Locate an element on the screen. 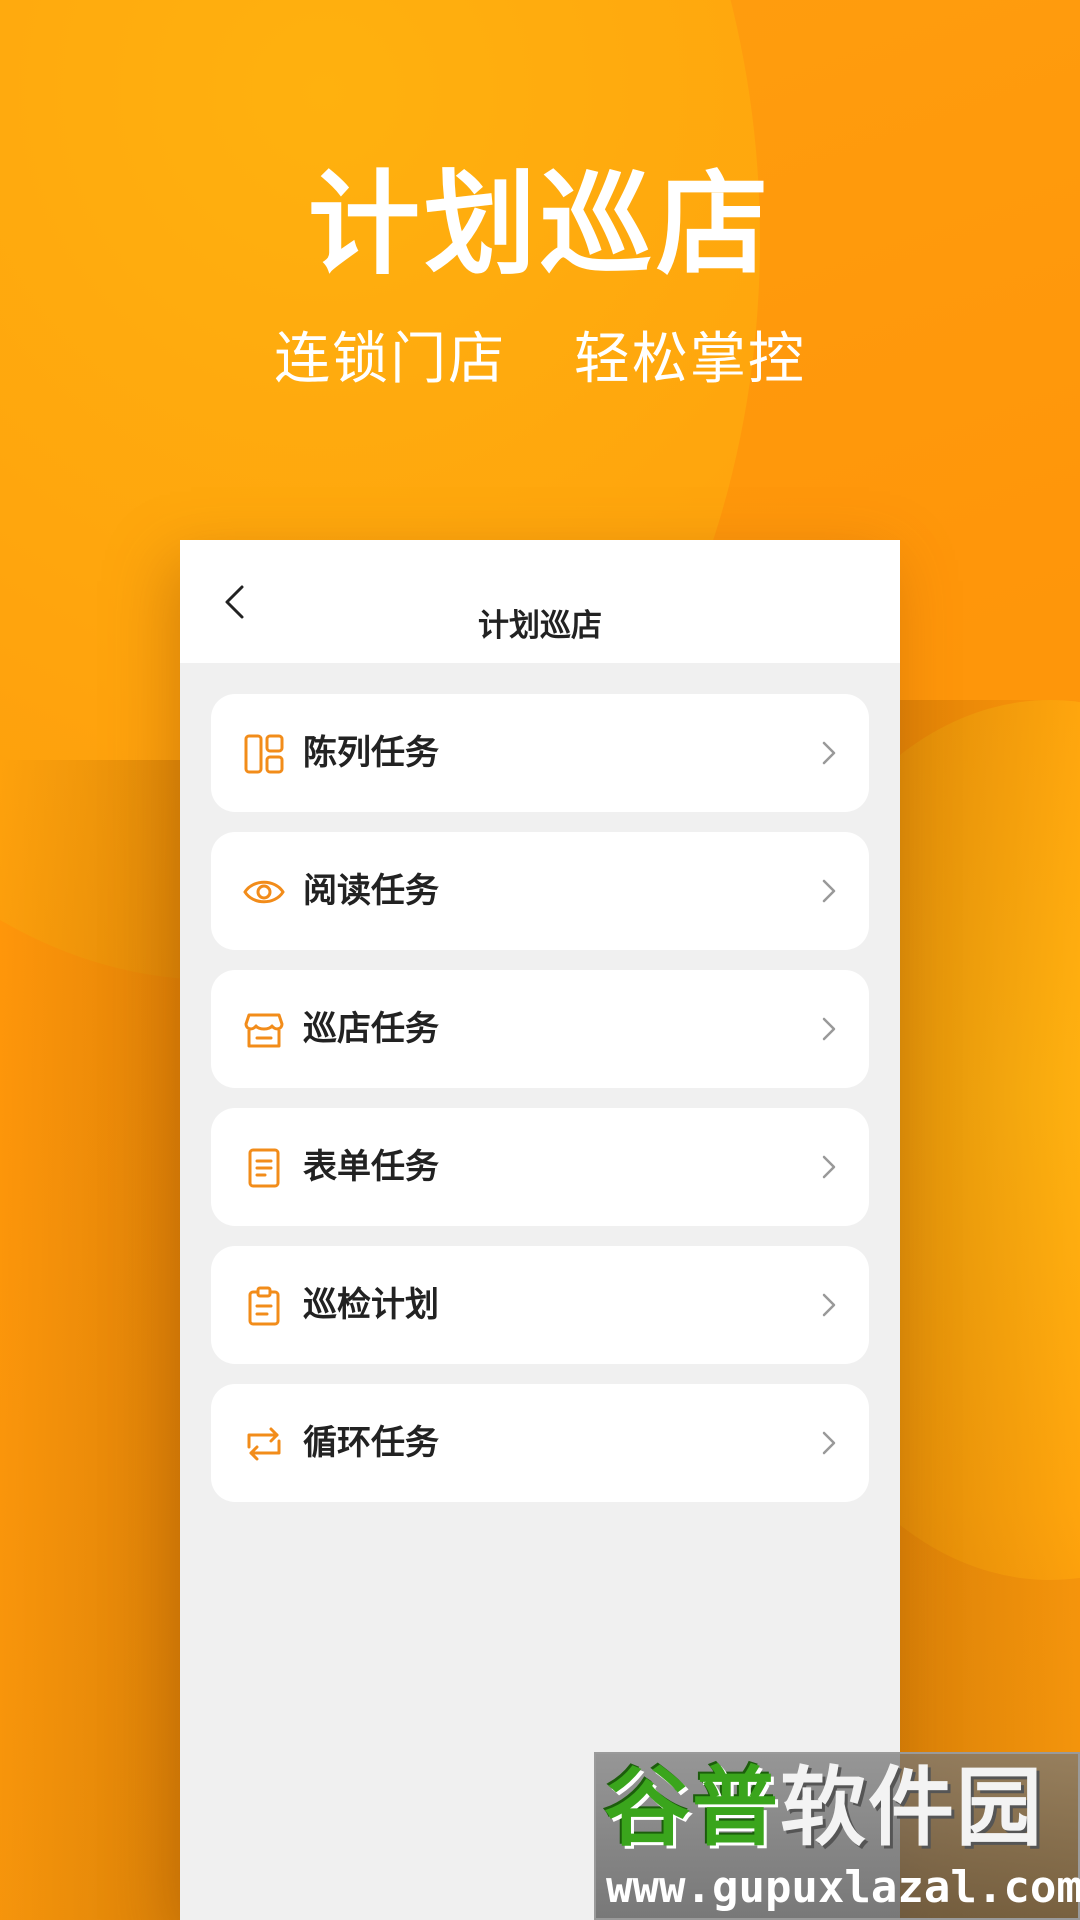 This screenshot has width=1080, height=1920. menu-item-label: 巡检计划 is located at coordinates (371, 1305).